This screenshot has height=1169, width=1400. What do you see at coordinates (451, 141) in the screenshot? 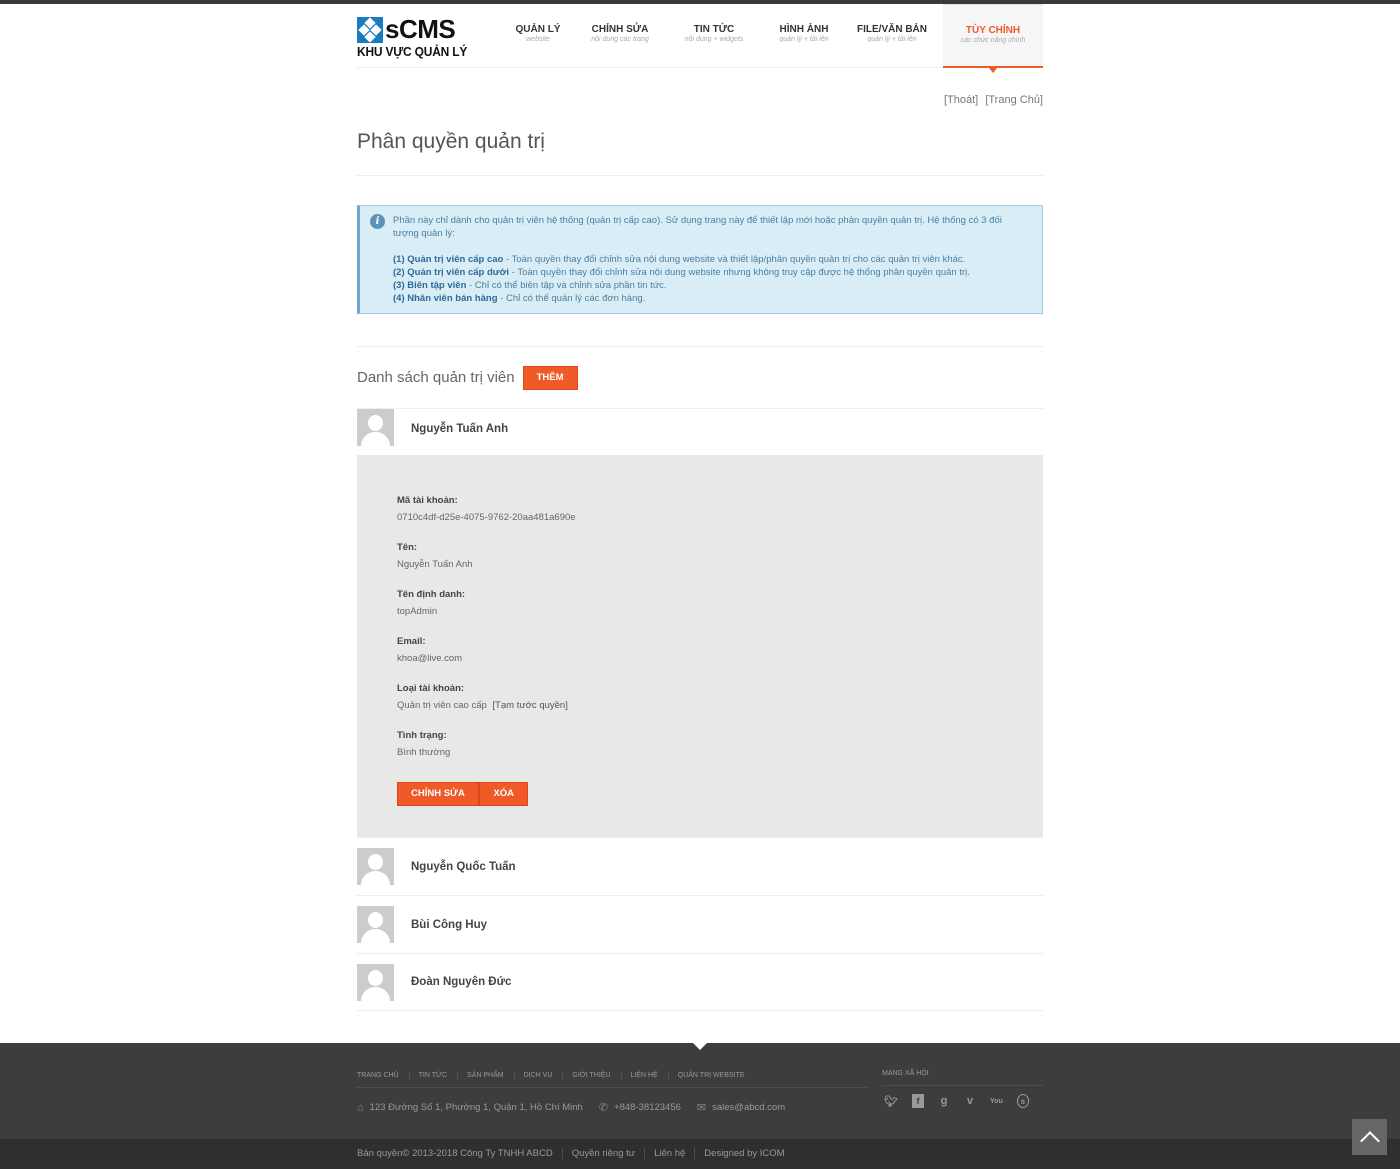
I see `page-title: Phân quyền quản trị` at bounding box center [451, 141].